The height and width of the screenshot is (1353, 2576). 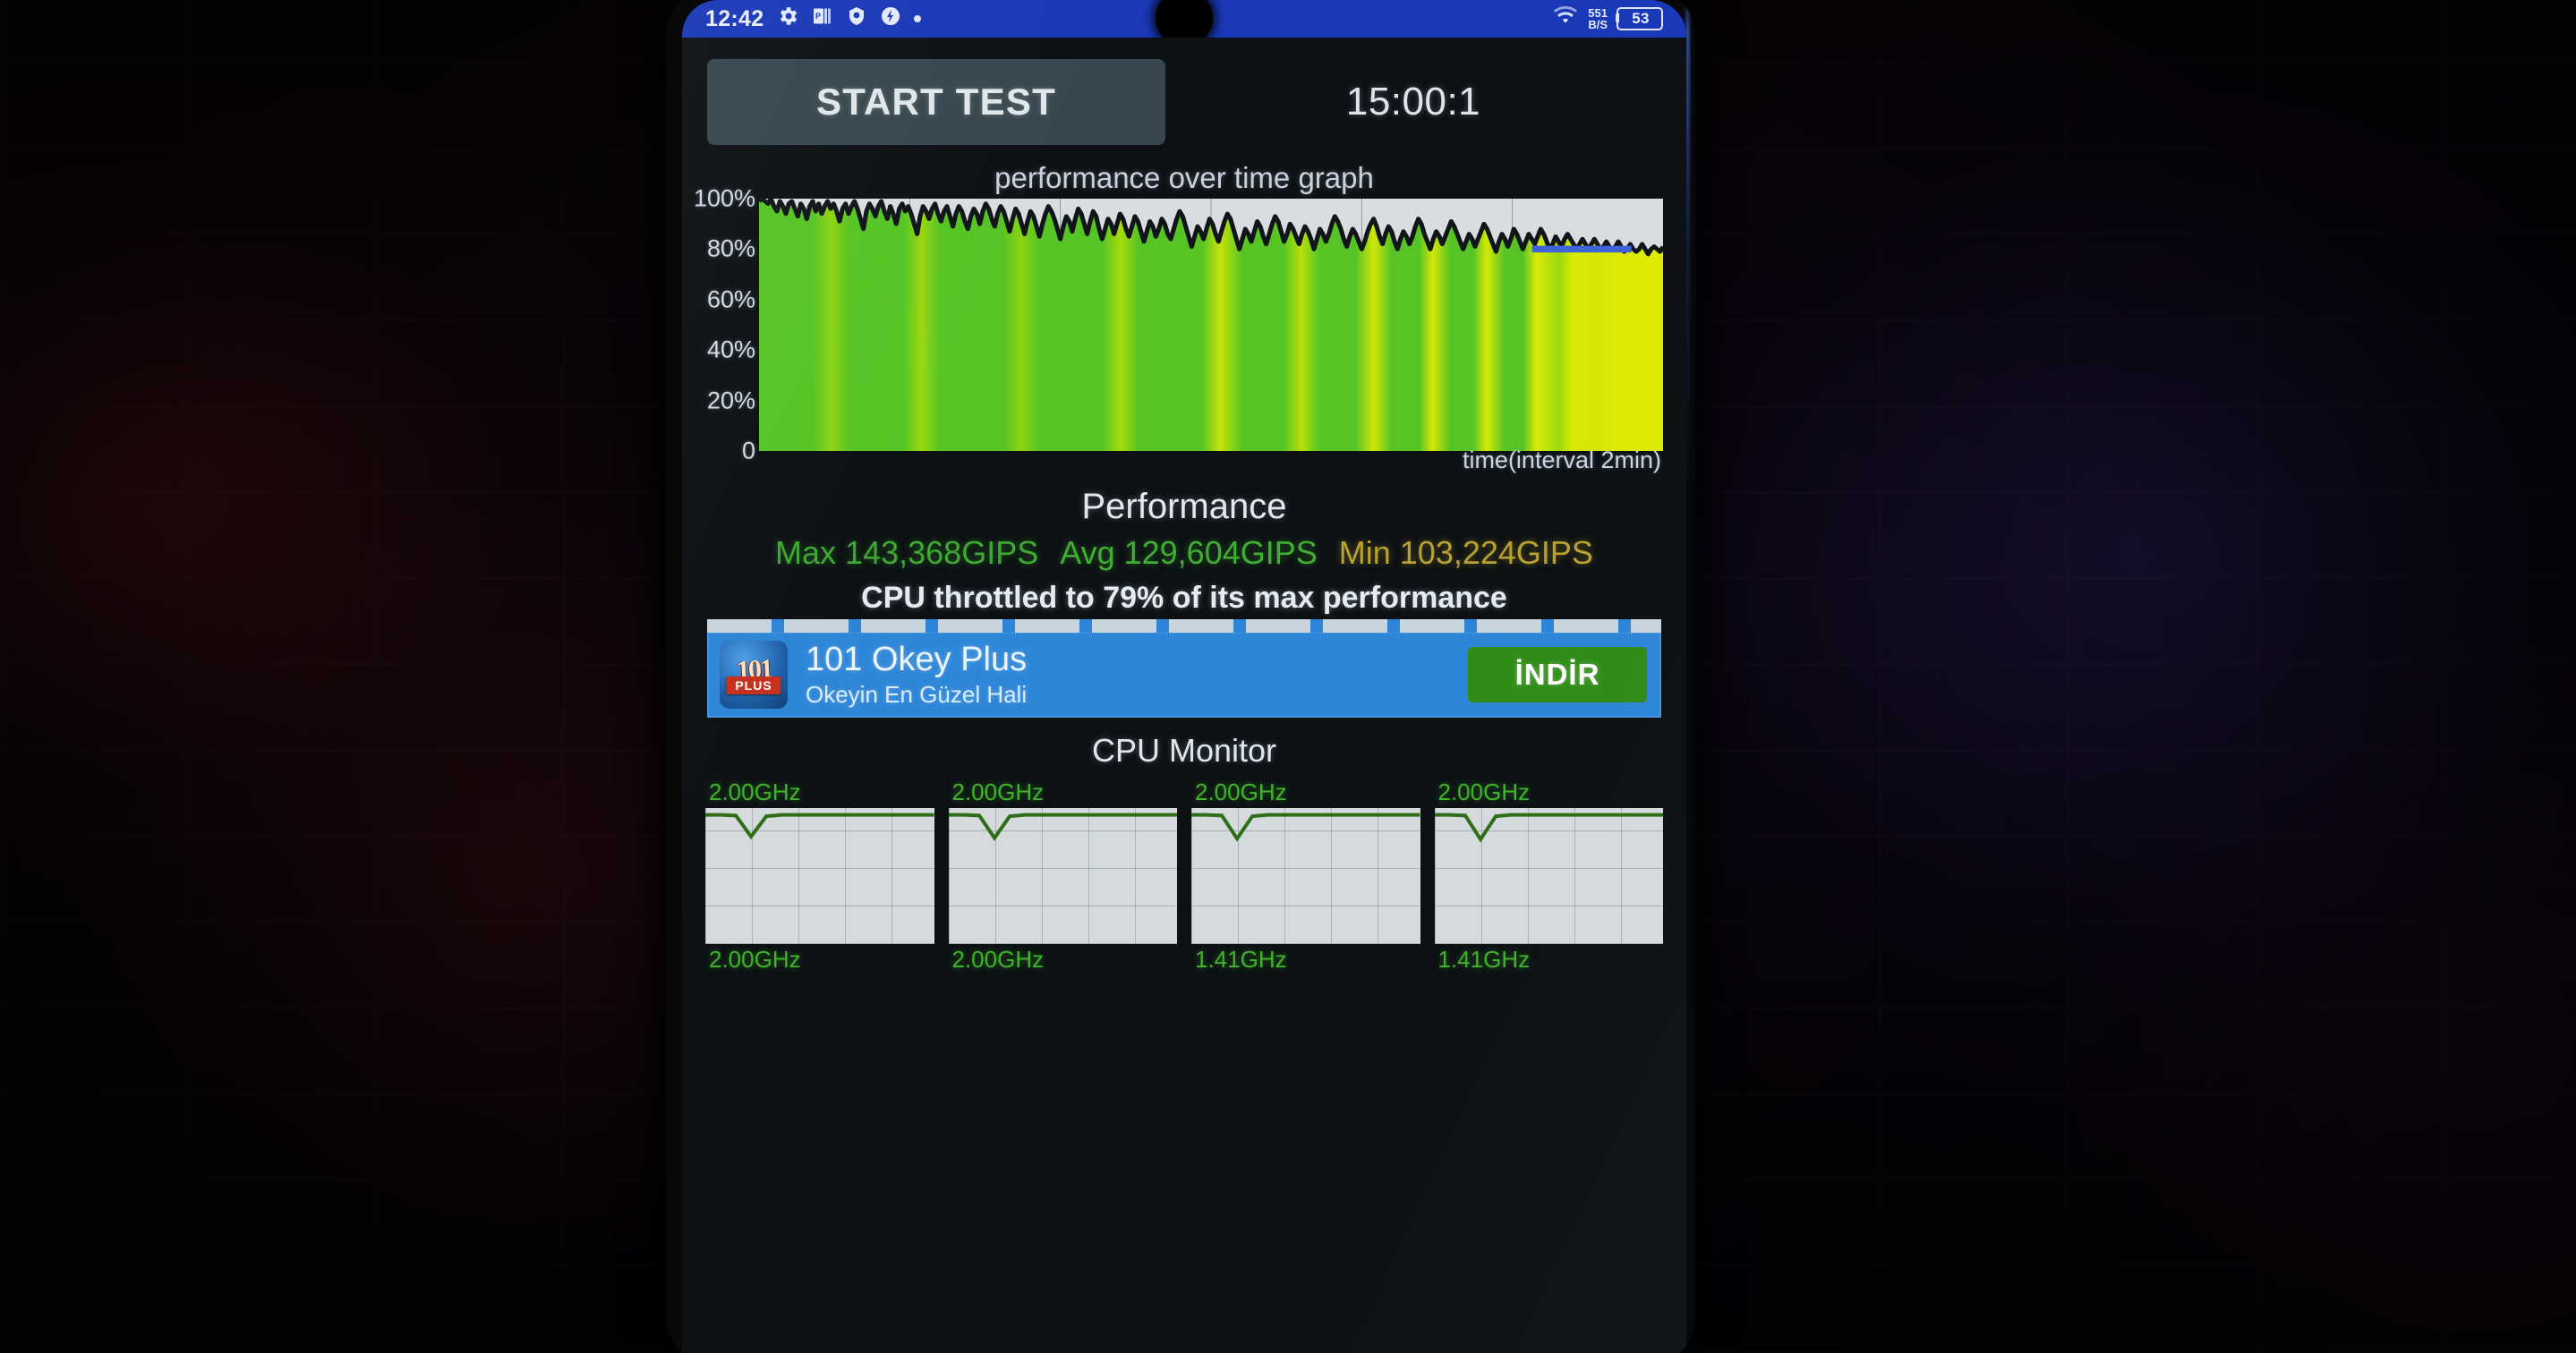 What do you see at coordinates (1184, 23) in the screenshot?
I see `status-bar: 12:42 P 551 B/S 53` at bounding box center [1184, 23].